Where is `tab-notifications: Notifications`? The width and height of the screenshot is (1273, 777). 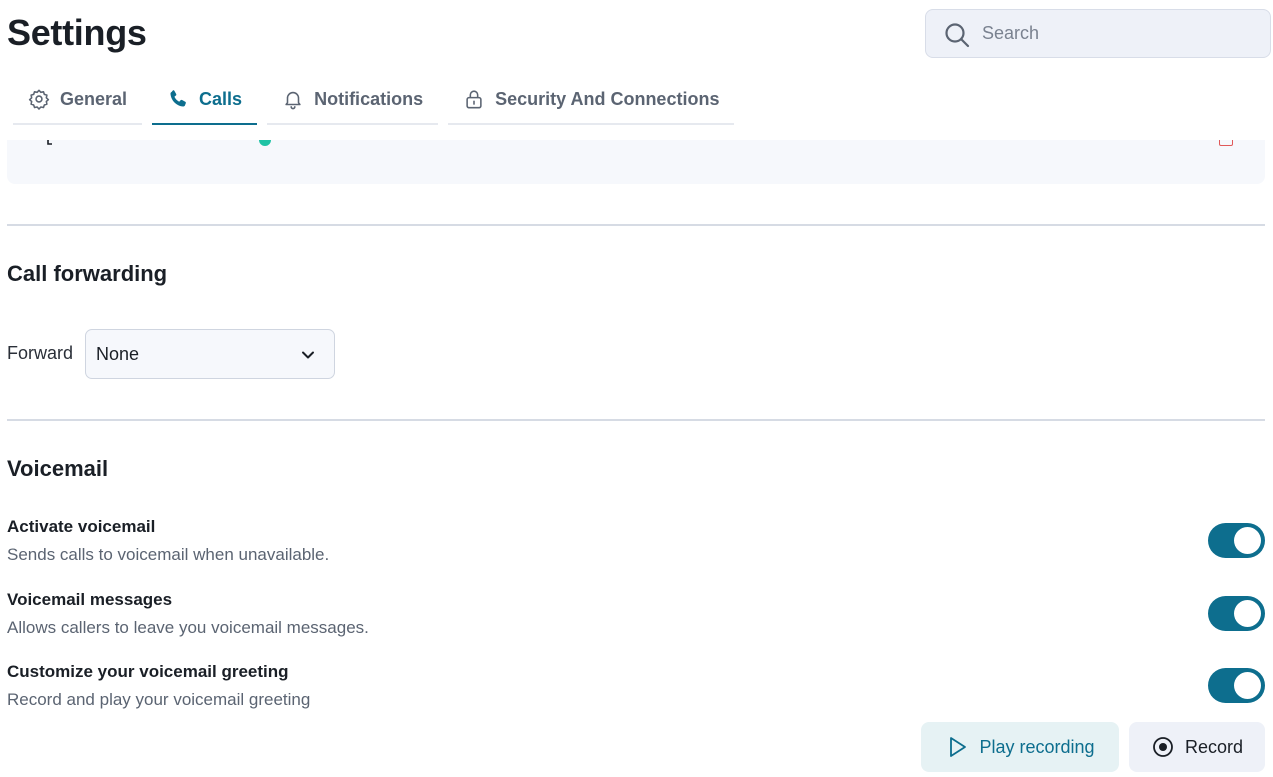 tab-notifications: Notifications is located at coordinates (353, 100).